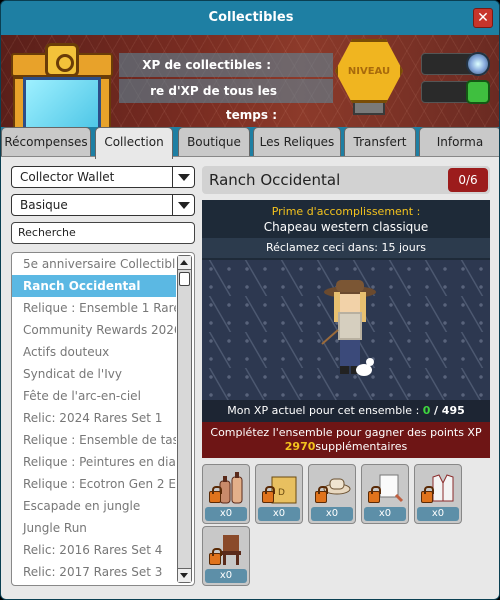  Describe the element at coordinates (478, 64) in the screenshot. I see `xp-orb-icon` at that location.